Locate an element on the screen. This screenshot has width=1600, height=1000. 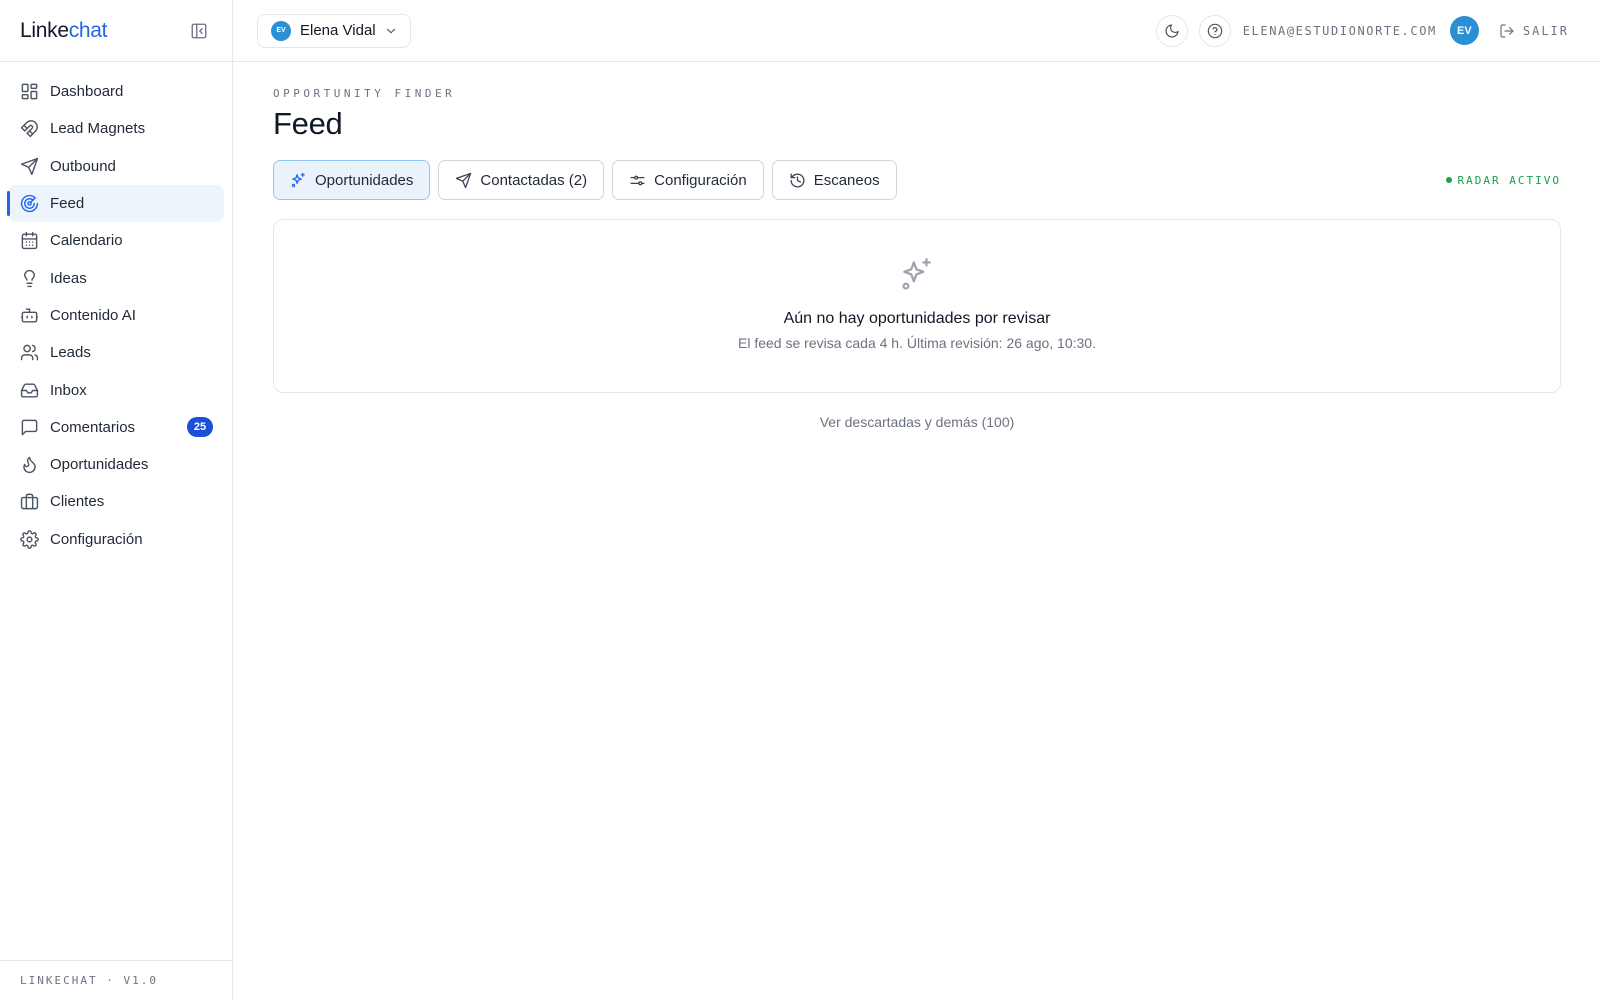
radar-icon is located at coordinates (29, 203).